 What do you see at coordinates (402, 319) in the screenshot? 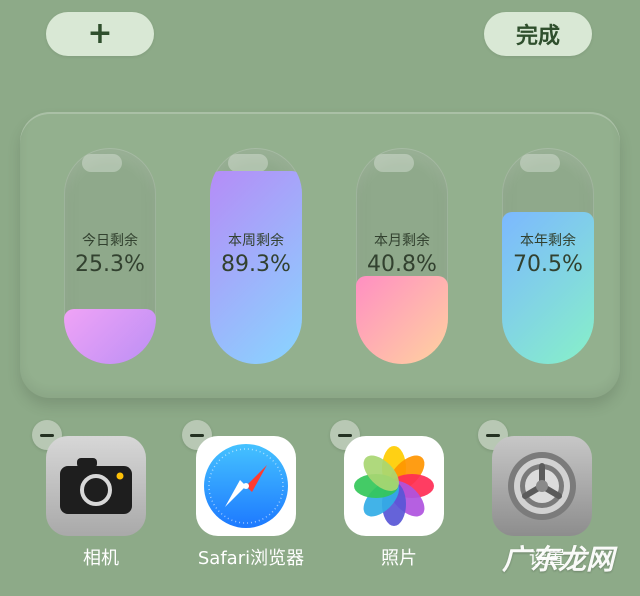
I see `month-remaining-fill` at bounding box center [402, 319].